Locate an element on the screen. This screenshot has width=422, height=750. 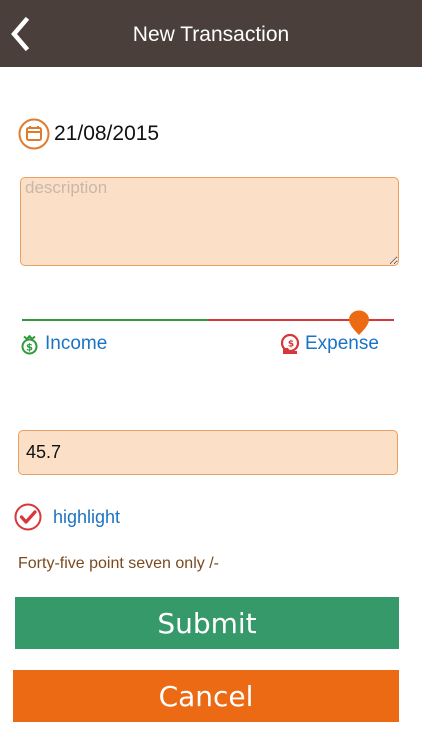
expense-option: $ Expense is located at coordinates (329, 344).